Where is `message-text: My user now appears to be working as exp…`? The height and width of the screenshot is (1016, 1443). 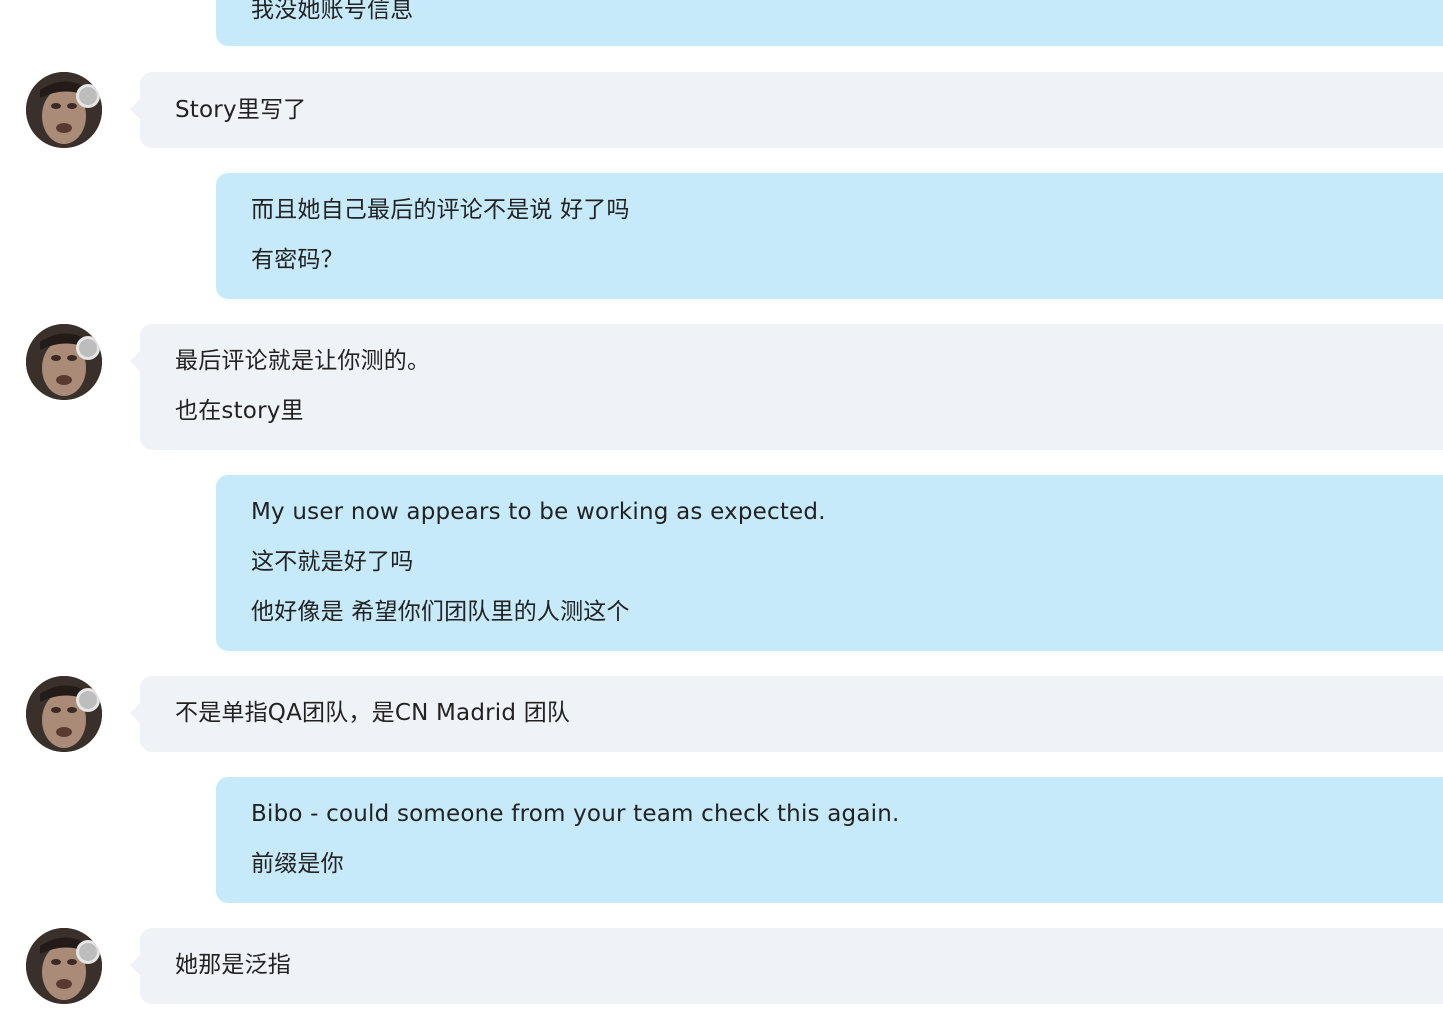
message-text: My user now appears to be working as exp… is located at coordinates (538, 512).